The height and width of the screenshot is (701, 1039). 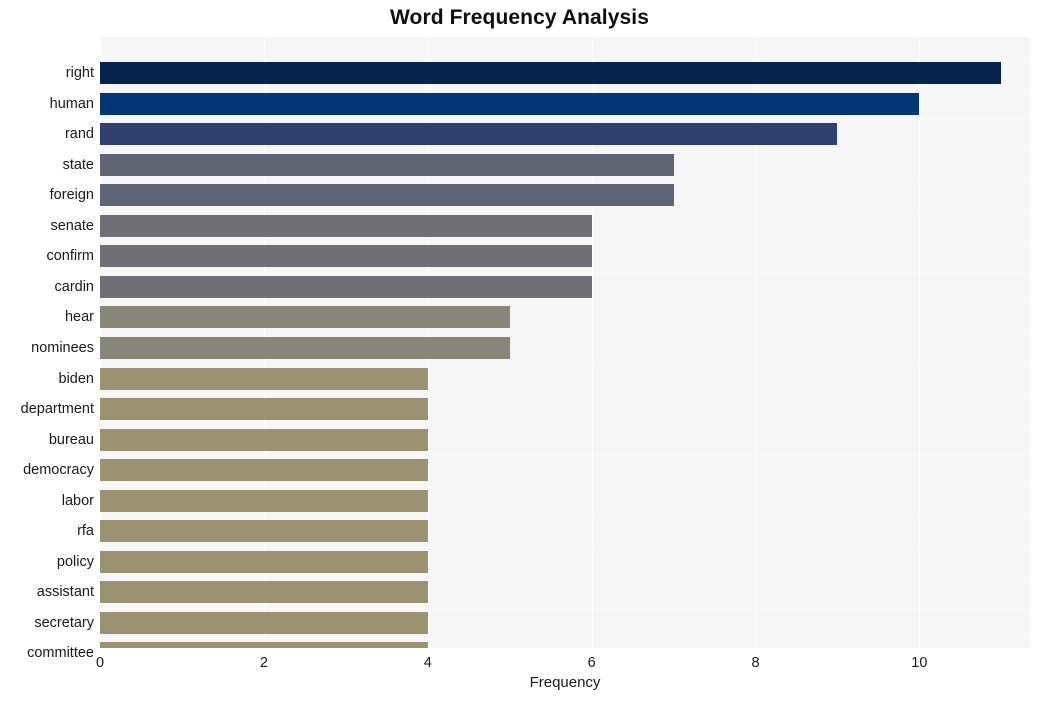 I want to click on x-tick-label-4: 4, so click(x=427, y=663).